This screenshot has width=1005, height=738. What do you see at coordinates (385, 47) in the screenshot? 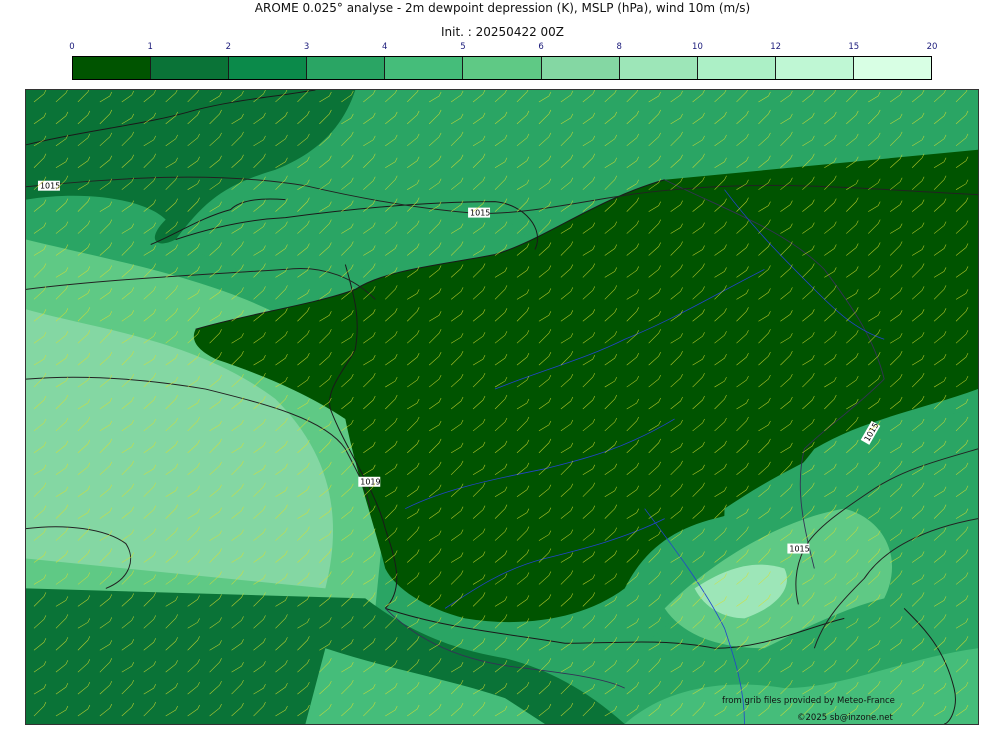
I see `colorbar-tick-label: 4` at bounding box center [385, 47].